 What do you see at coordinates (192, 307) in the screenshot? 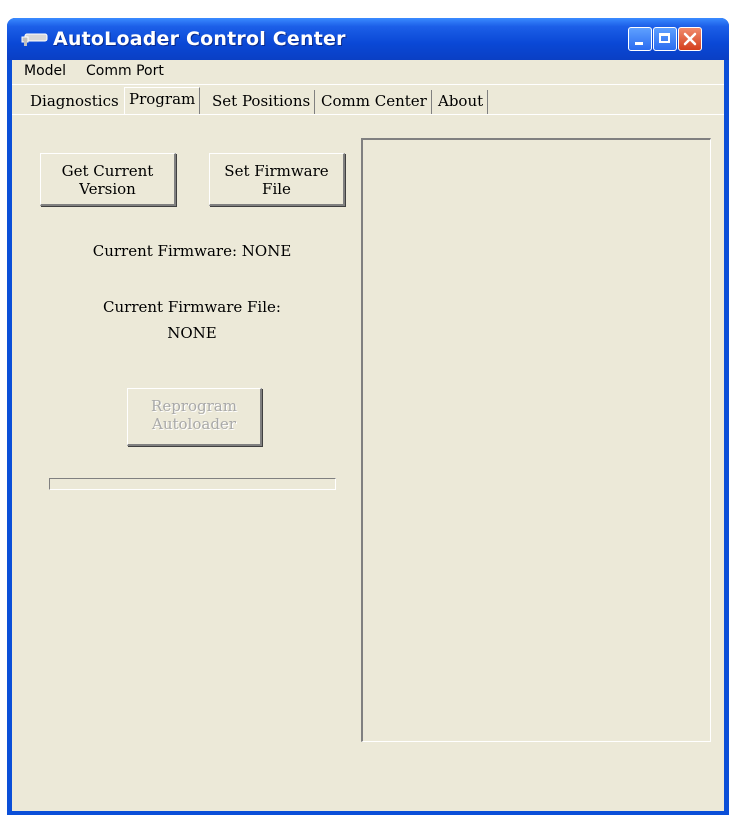
I see `current-firmware-file-label: Current Firmware File:` at bounding box center [192, 307].